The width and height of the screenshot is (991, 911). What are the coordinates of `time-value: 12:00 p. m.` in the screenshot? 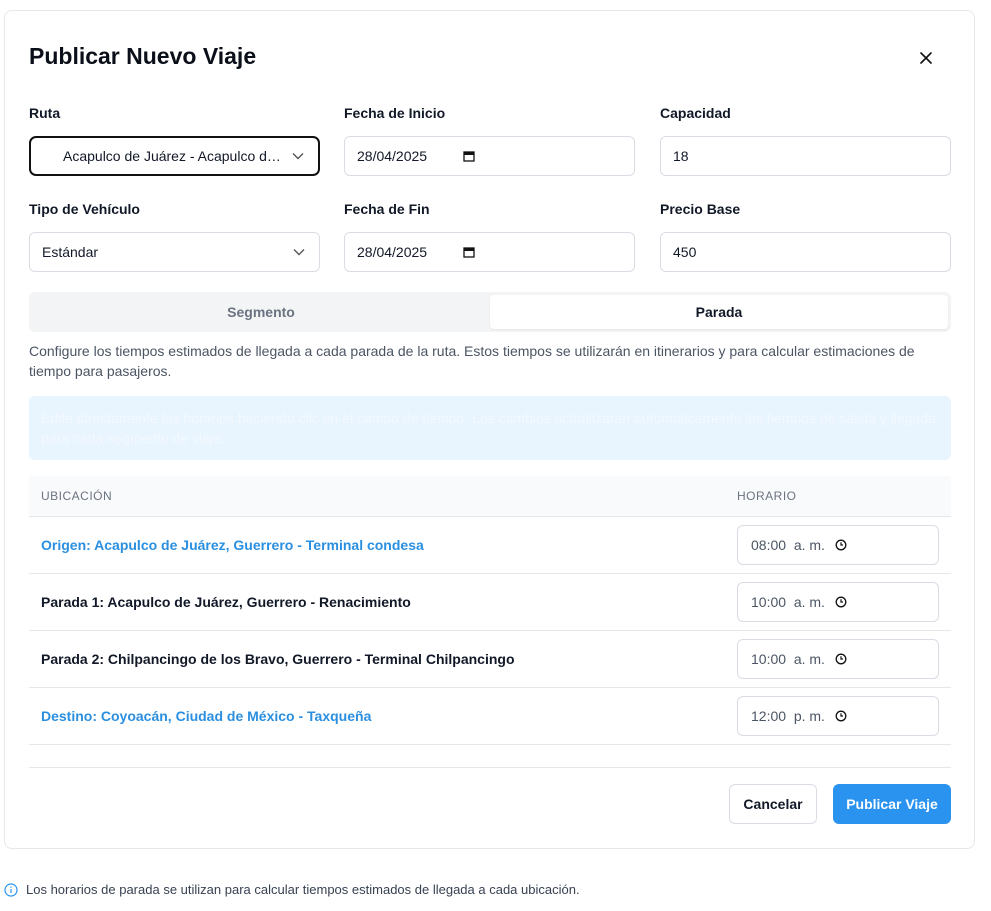 It's located at (788, 716).